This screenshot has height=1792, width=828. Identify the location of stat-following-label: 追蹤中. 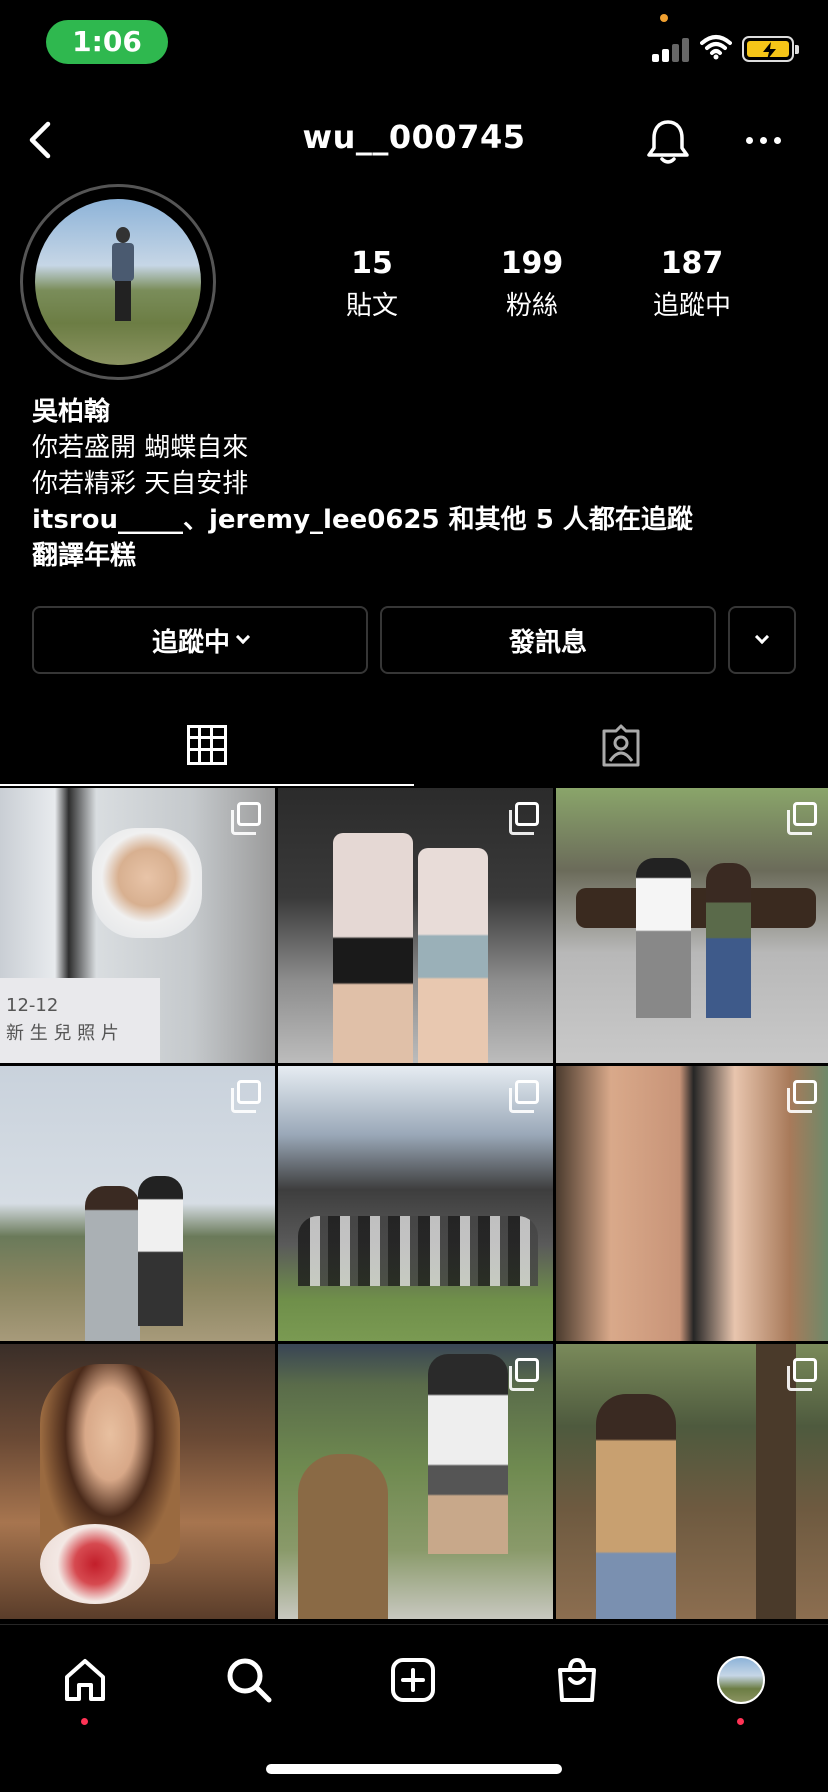
(691, 306).